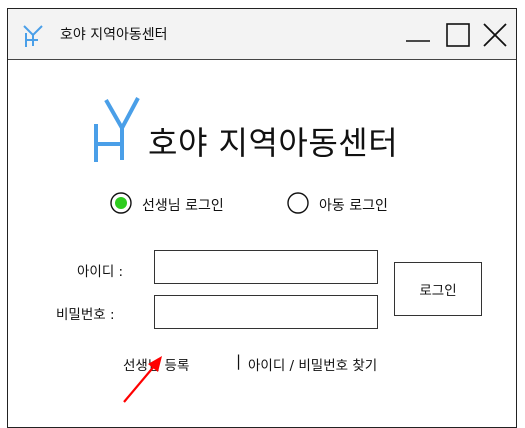 The height and width of the screenshot is (428, 525). What do you see at coordinates (298, 203) in the screenshot?
I see `radio-unselected-icon` at bounding box center [298, 203].